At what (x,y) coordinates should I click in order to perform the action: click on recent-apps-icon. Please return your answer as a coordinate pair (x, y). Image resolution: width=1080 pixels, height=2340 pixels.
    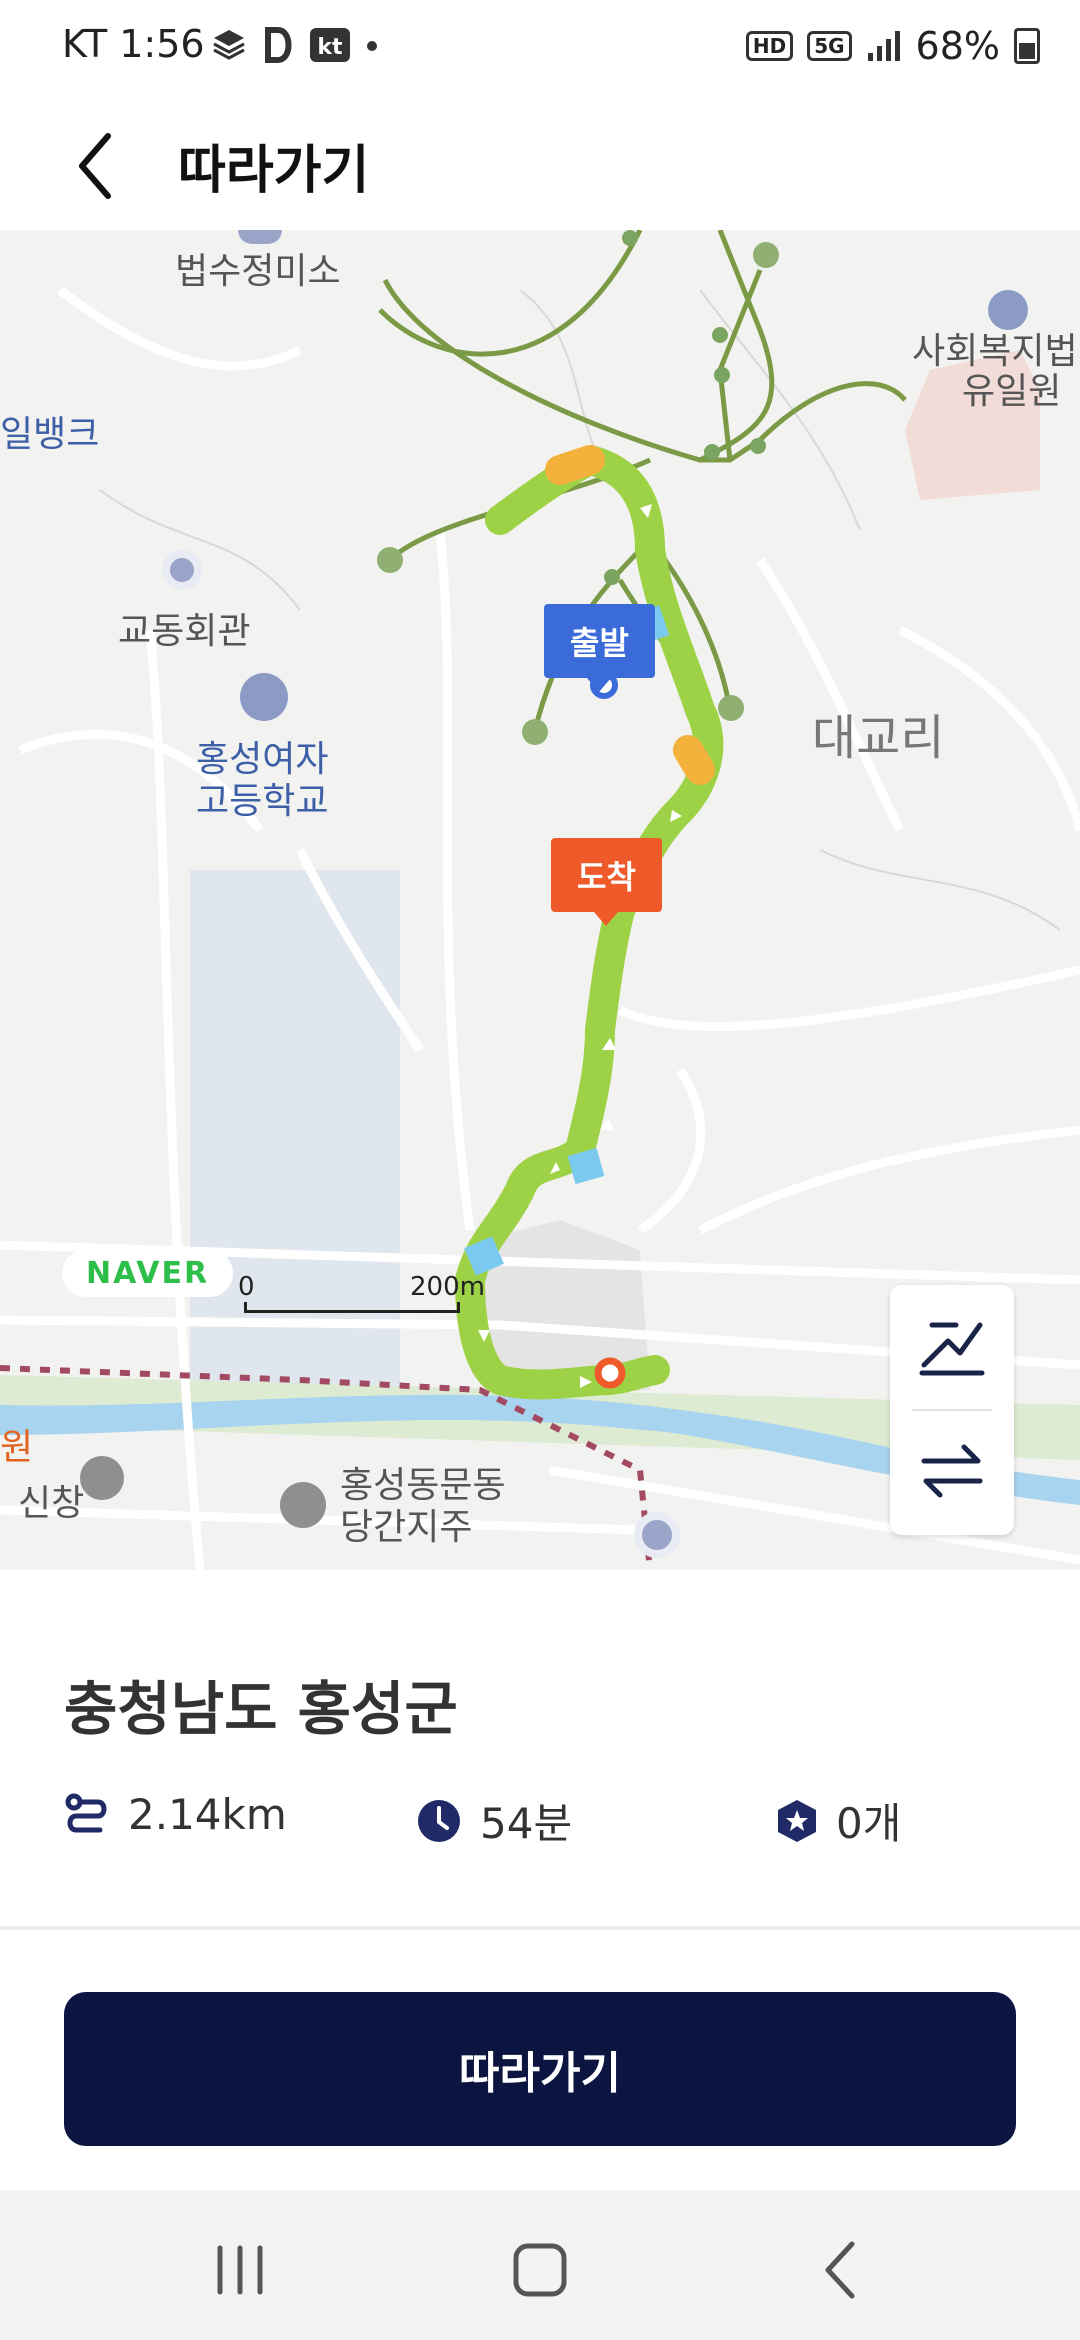
    Looking at the image, I should click on (240, 2270).